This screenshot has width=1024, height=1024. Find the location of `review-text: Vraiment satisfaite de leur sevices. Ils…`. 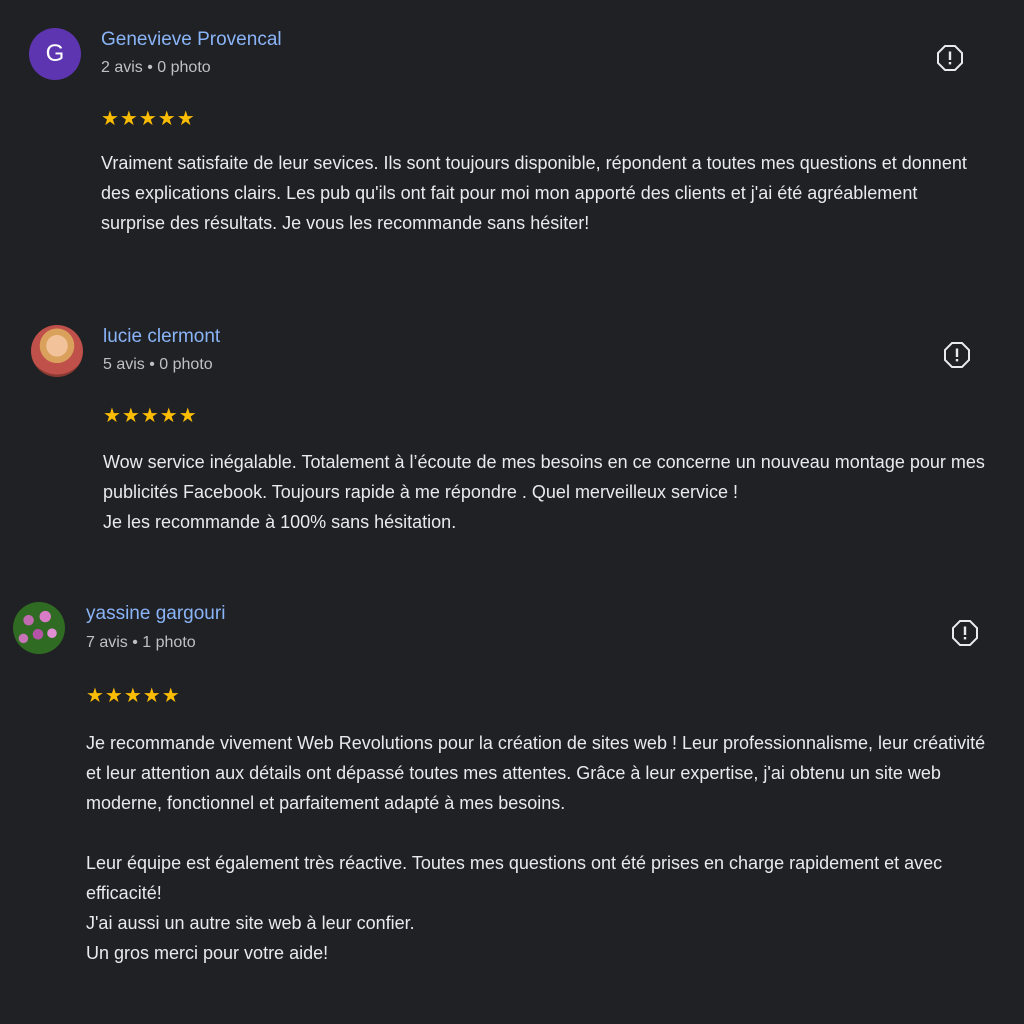

review-text: Vraiment satisfaite de leur sevices. Ils… is located at coordinates (534, 193).